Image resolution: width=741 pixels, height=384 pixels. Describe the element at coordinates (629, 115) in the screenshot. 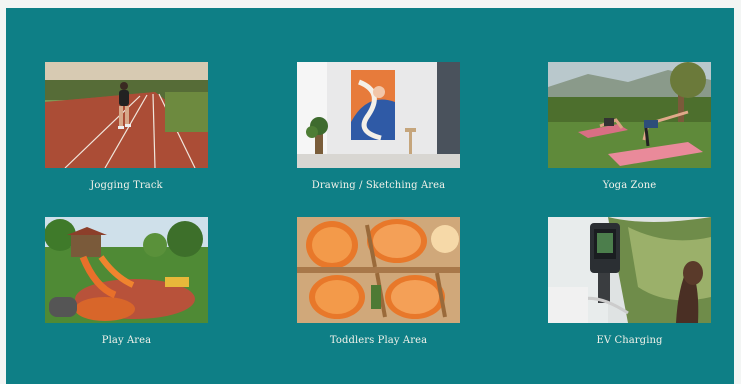

I see `yoga-zone-image` at that location.